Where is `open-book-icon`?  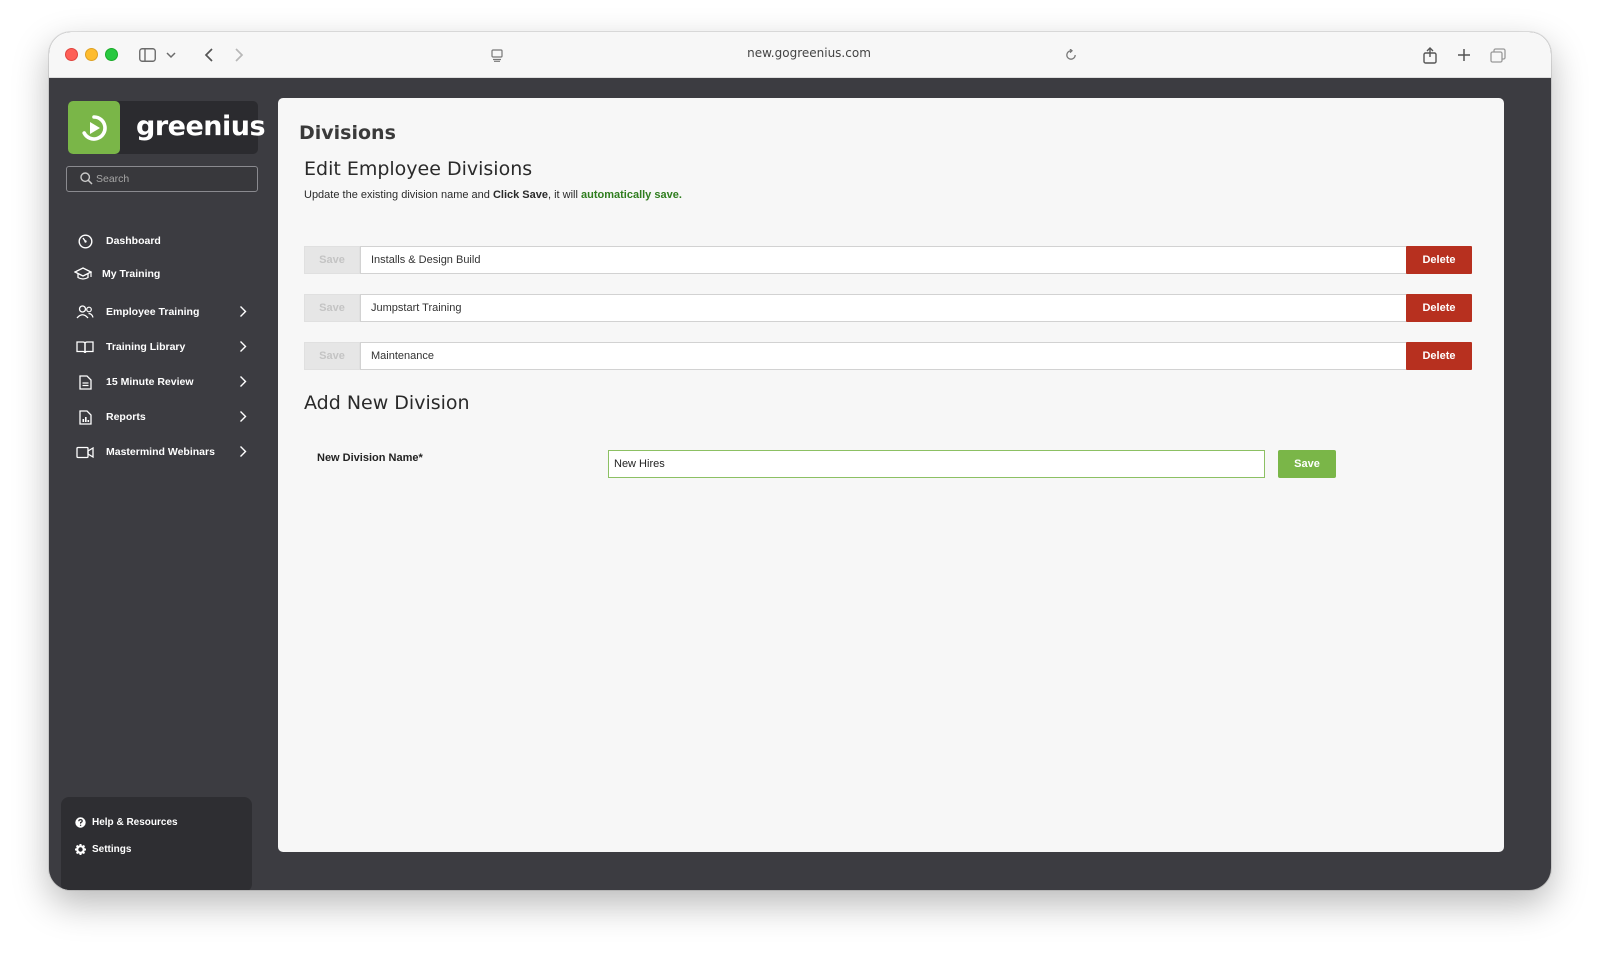 open-book-icon is located at coordinates (85, 347).